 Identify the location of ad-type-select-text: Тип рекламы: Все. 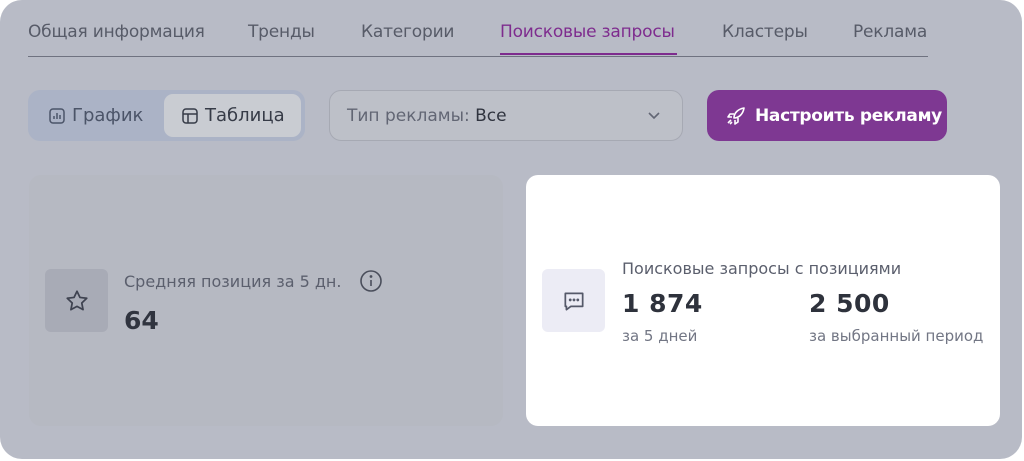
(427, 116).